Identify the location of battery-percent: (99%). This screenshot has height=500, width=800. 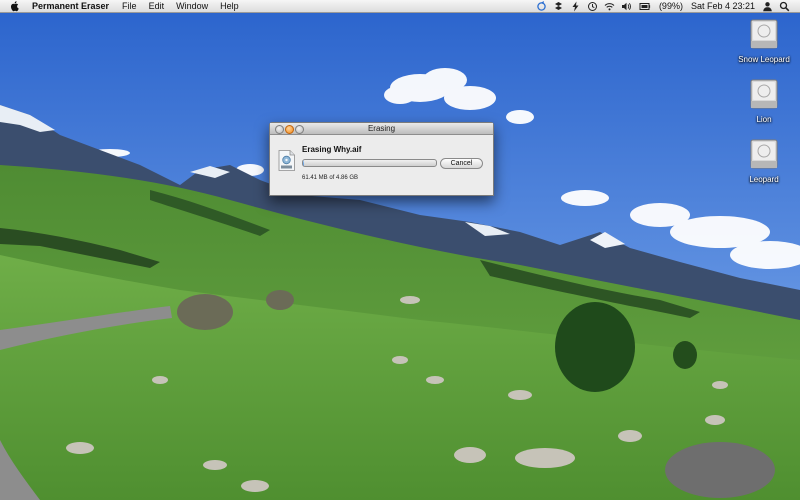
(671, 6).